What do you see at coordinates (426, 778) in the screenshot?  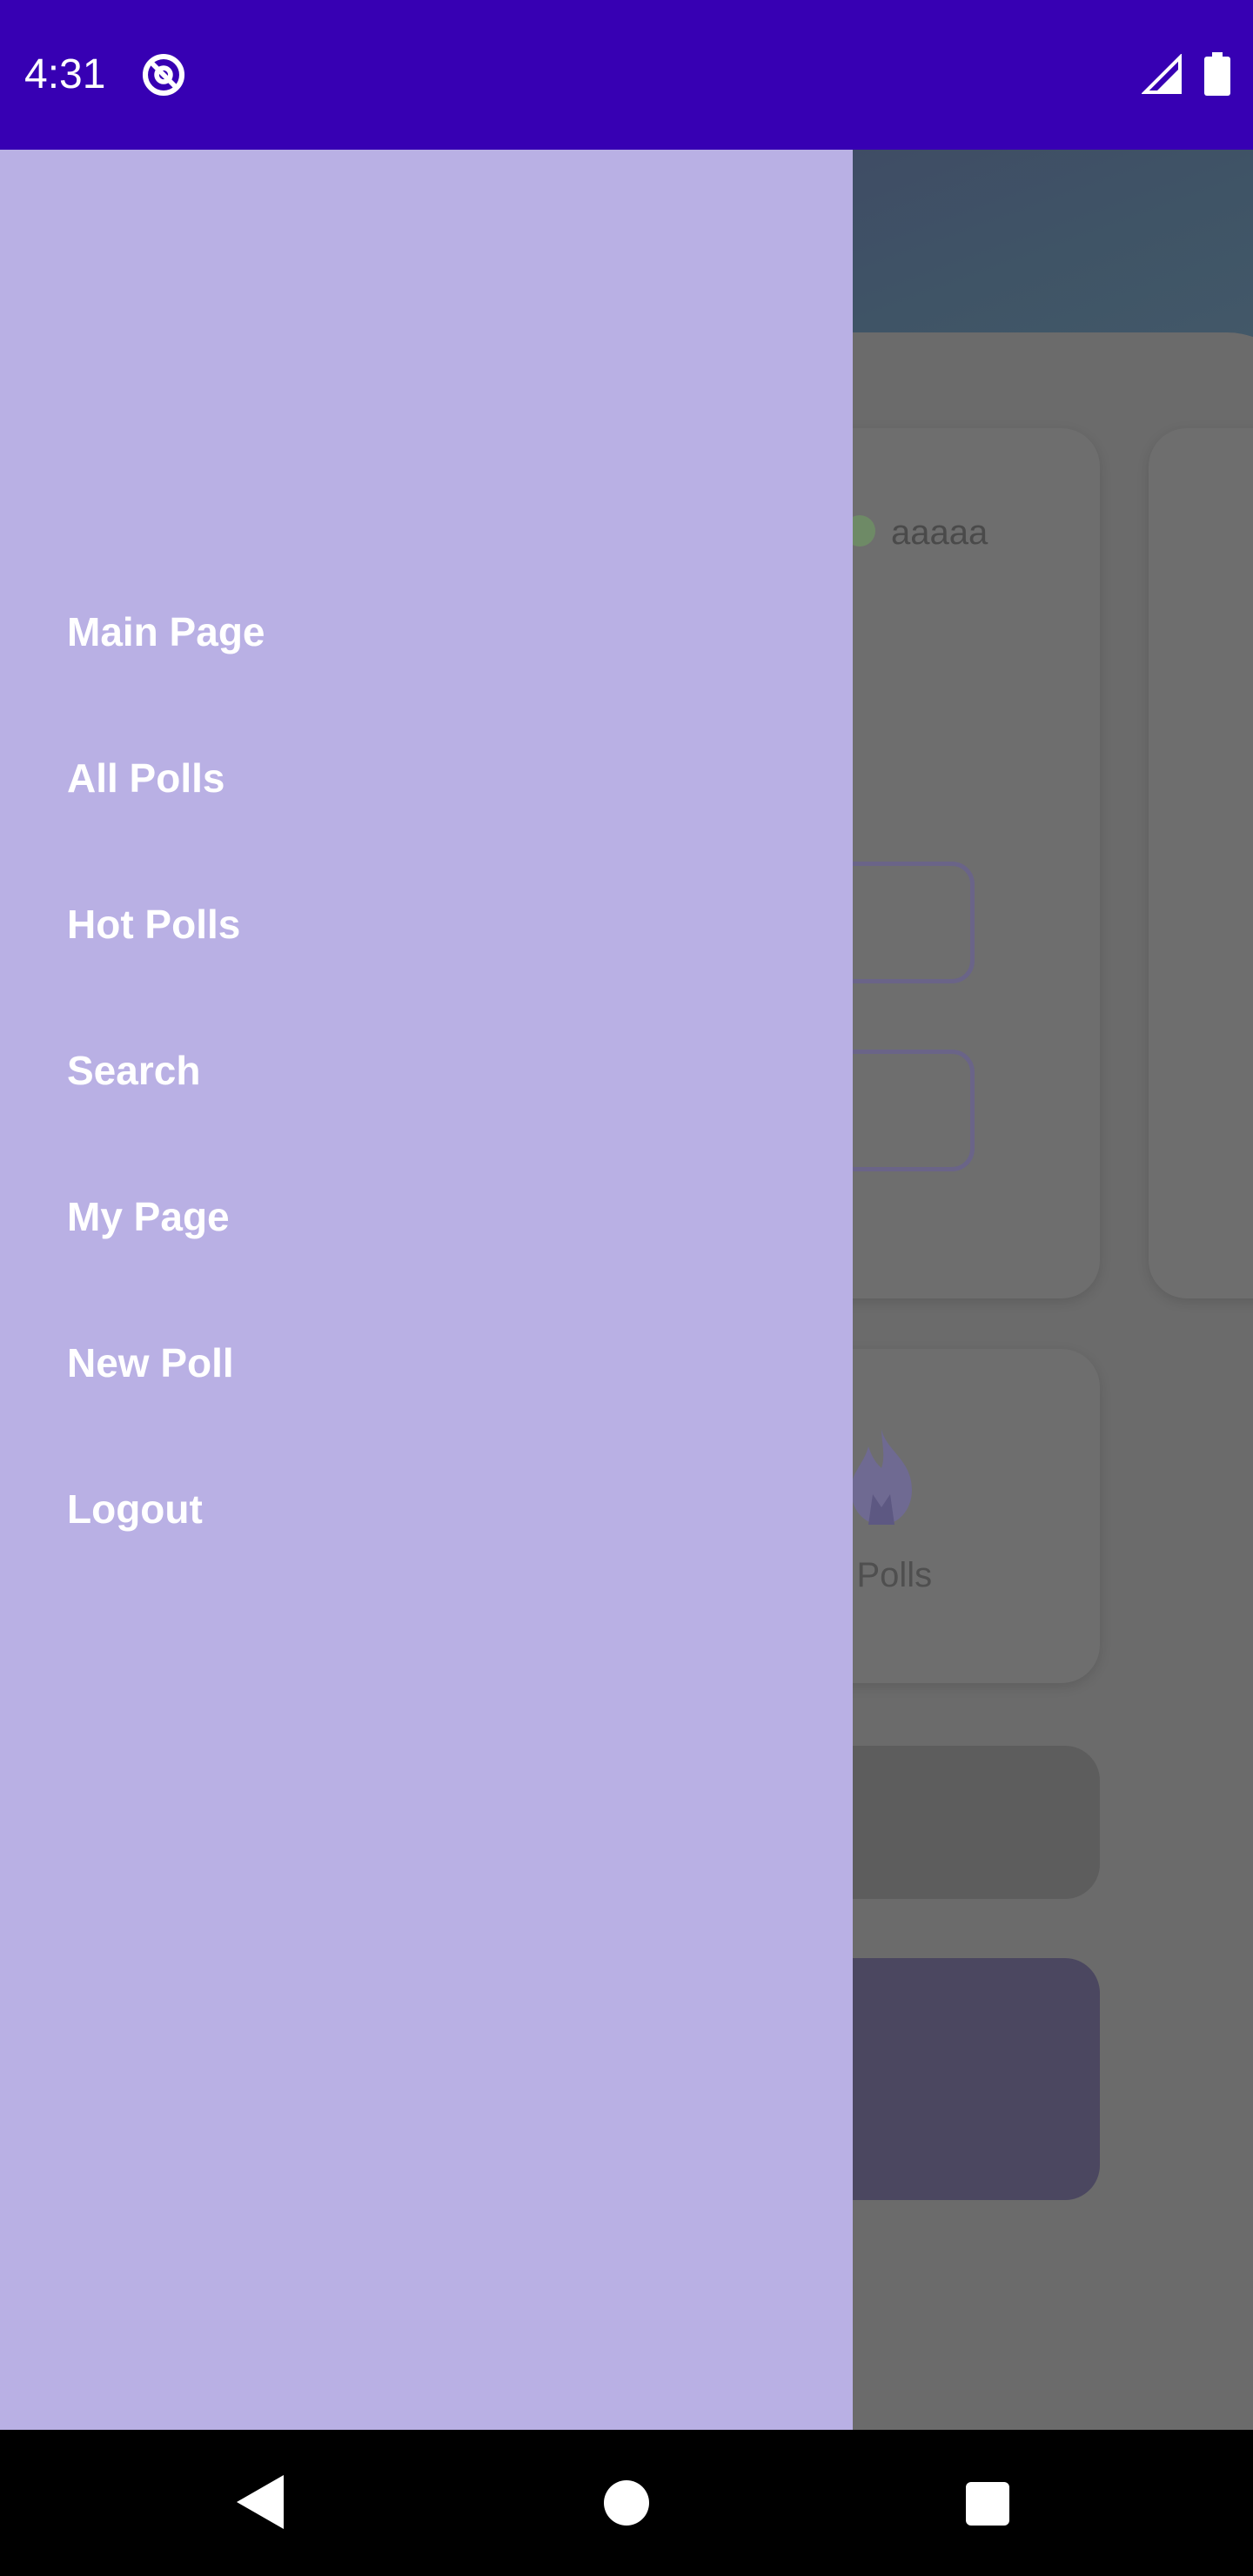 I see `drawer-item-all-polls: All Polls` at bounding box center [426, 778].